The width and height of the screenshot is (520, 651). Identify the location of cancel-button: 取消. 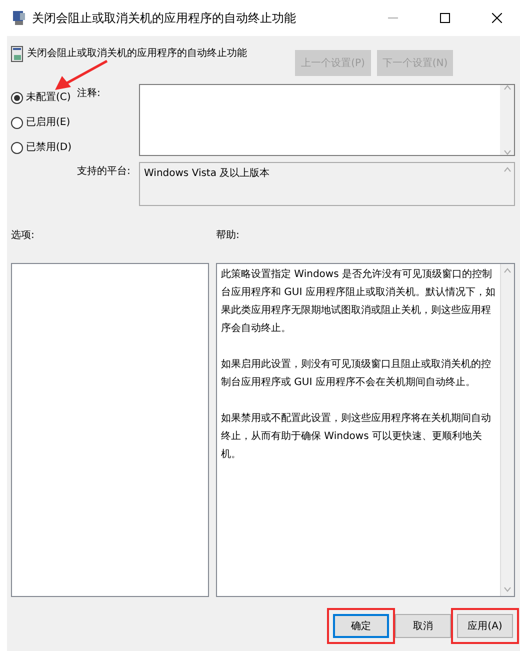
(423, 626).